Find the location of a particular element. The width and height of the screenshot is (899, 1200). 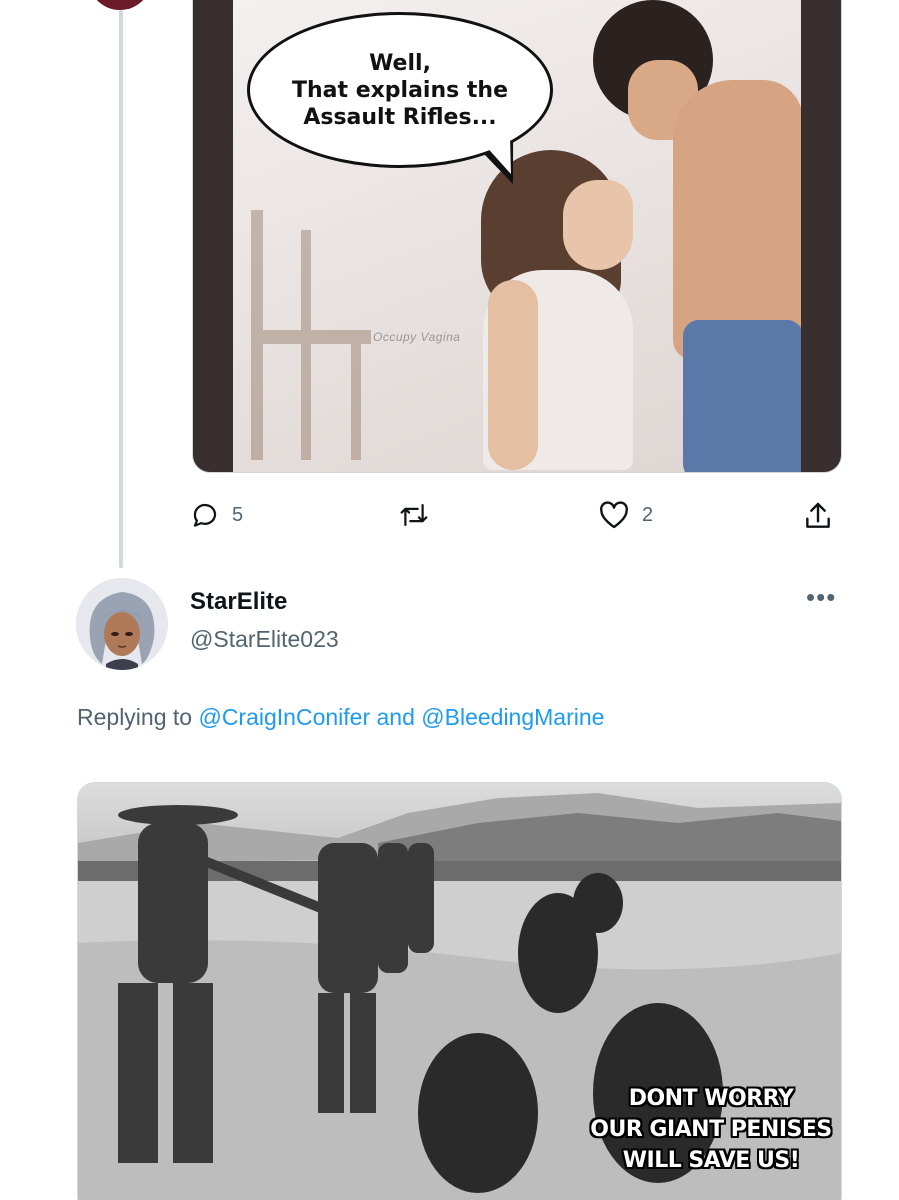

share-button is located at coordinates (818, 516).